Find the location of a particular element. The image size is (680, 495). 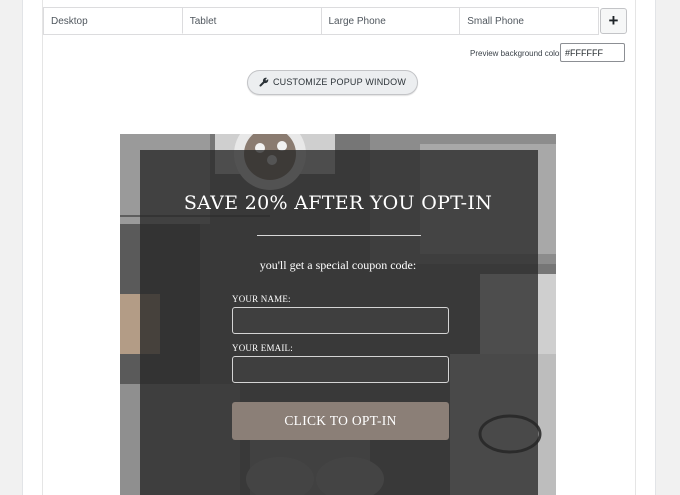

preview-background-input is located at coordinates (592, 52).